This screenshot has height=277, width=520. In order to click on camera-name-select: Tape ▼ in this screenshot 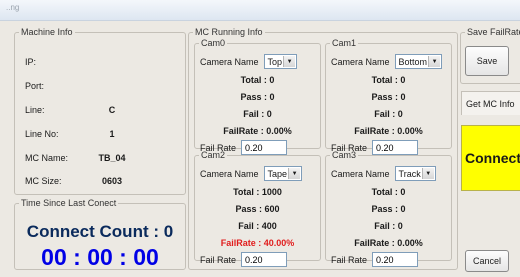, I will do `click(283, 173)`.